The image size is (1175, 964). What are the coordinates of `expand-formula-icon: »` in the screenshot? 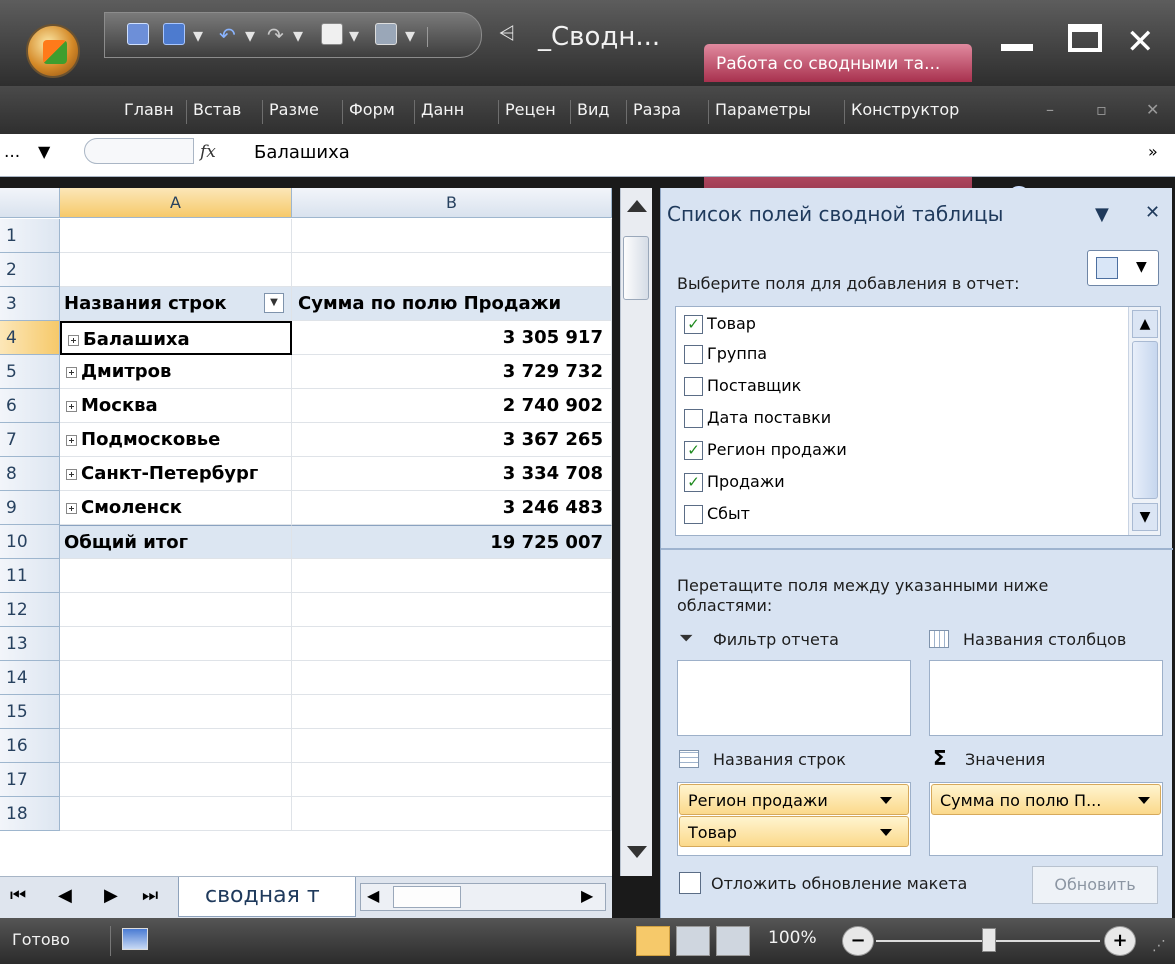 It's located at (1153, 151).